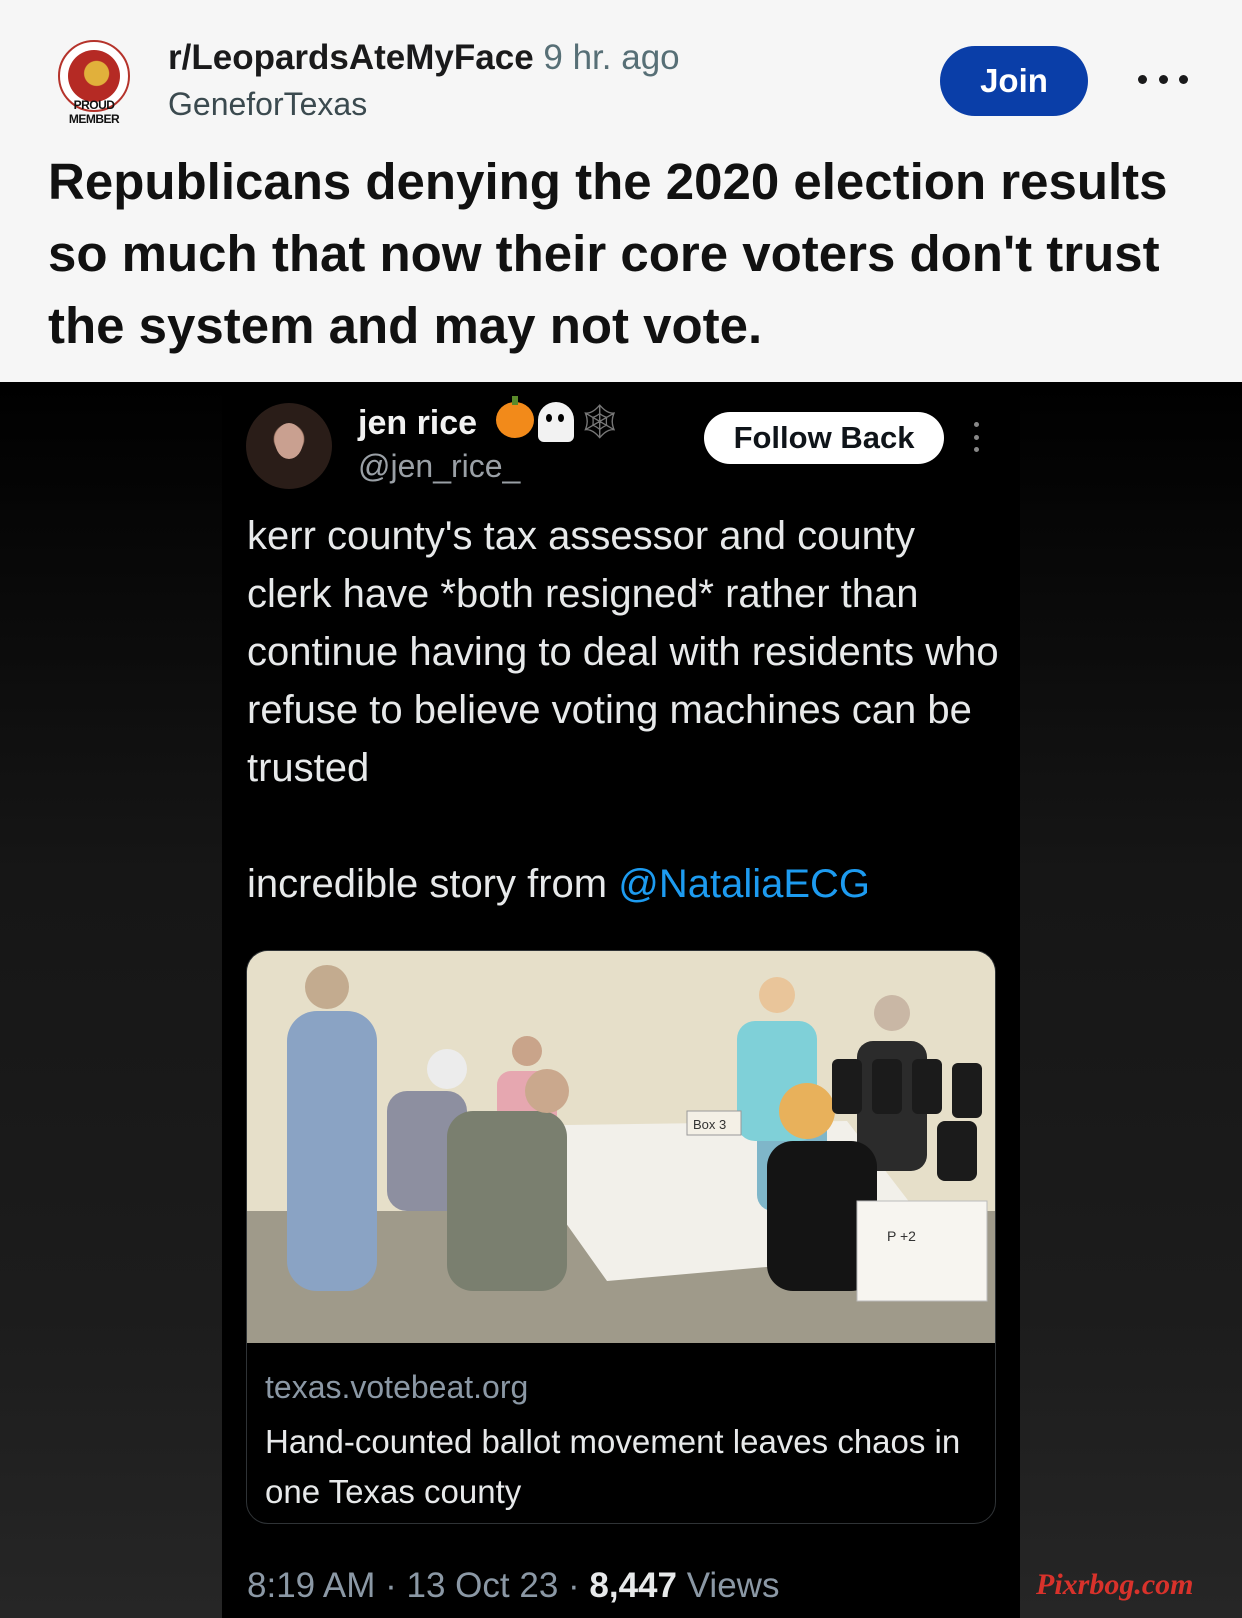 This screenshot has width=1242, height=1618. I want to click on more-options-icon, so click(1163, 79).